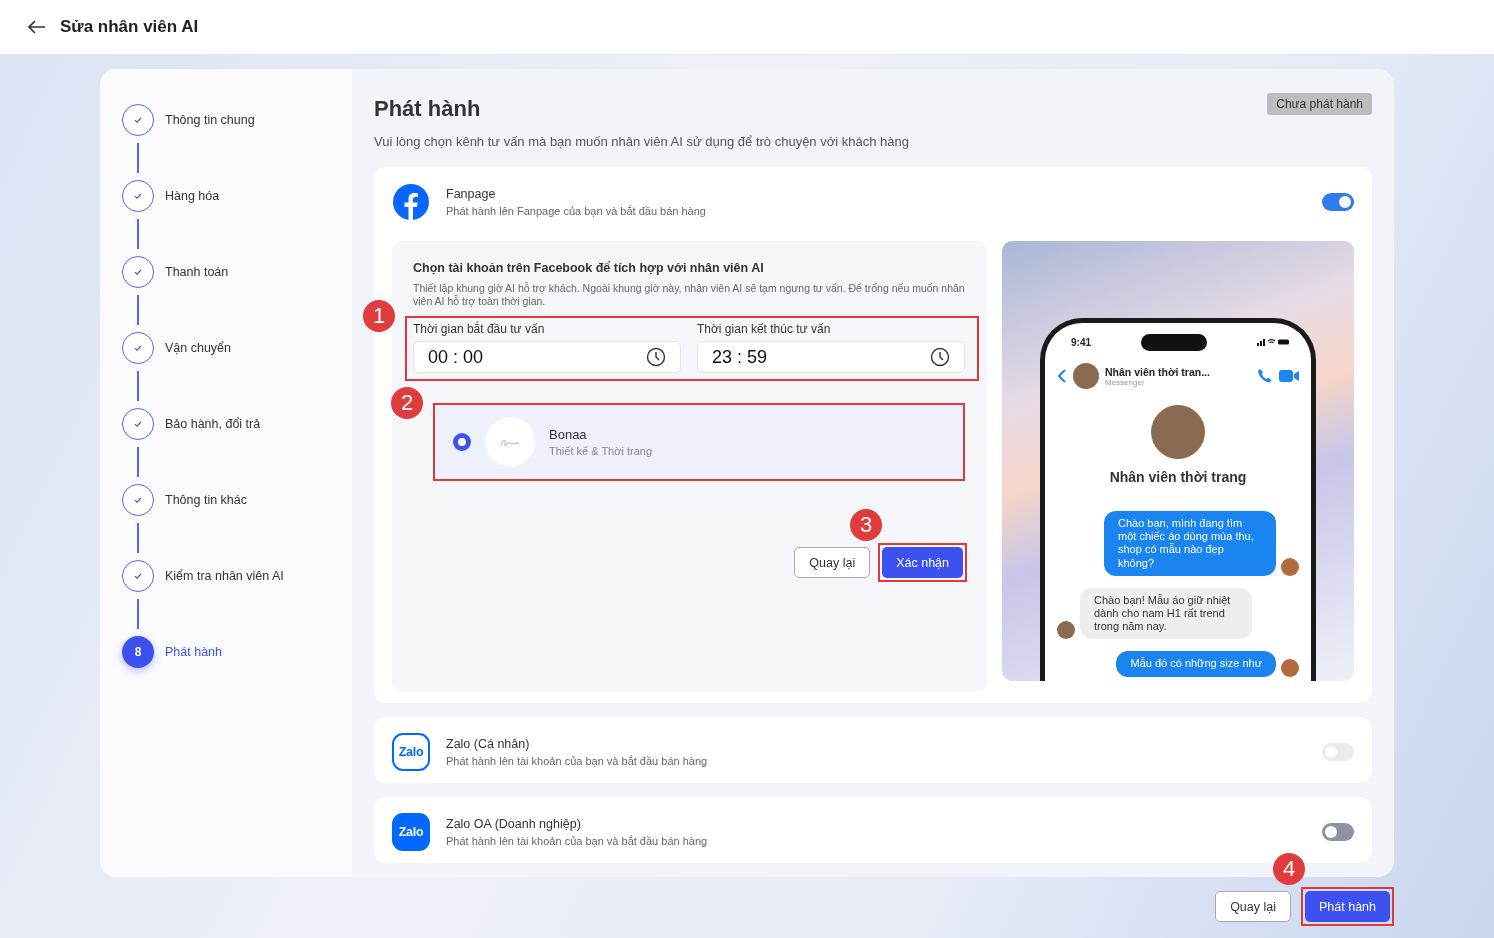 This screenshot has width=1494, height=938. What do you see at coordinates (699, 442) in the screenshot?
I see `account-option: Bonaa Thiết kế & Thời trang` at bounding box center [699, 442].